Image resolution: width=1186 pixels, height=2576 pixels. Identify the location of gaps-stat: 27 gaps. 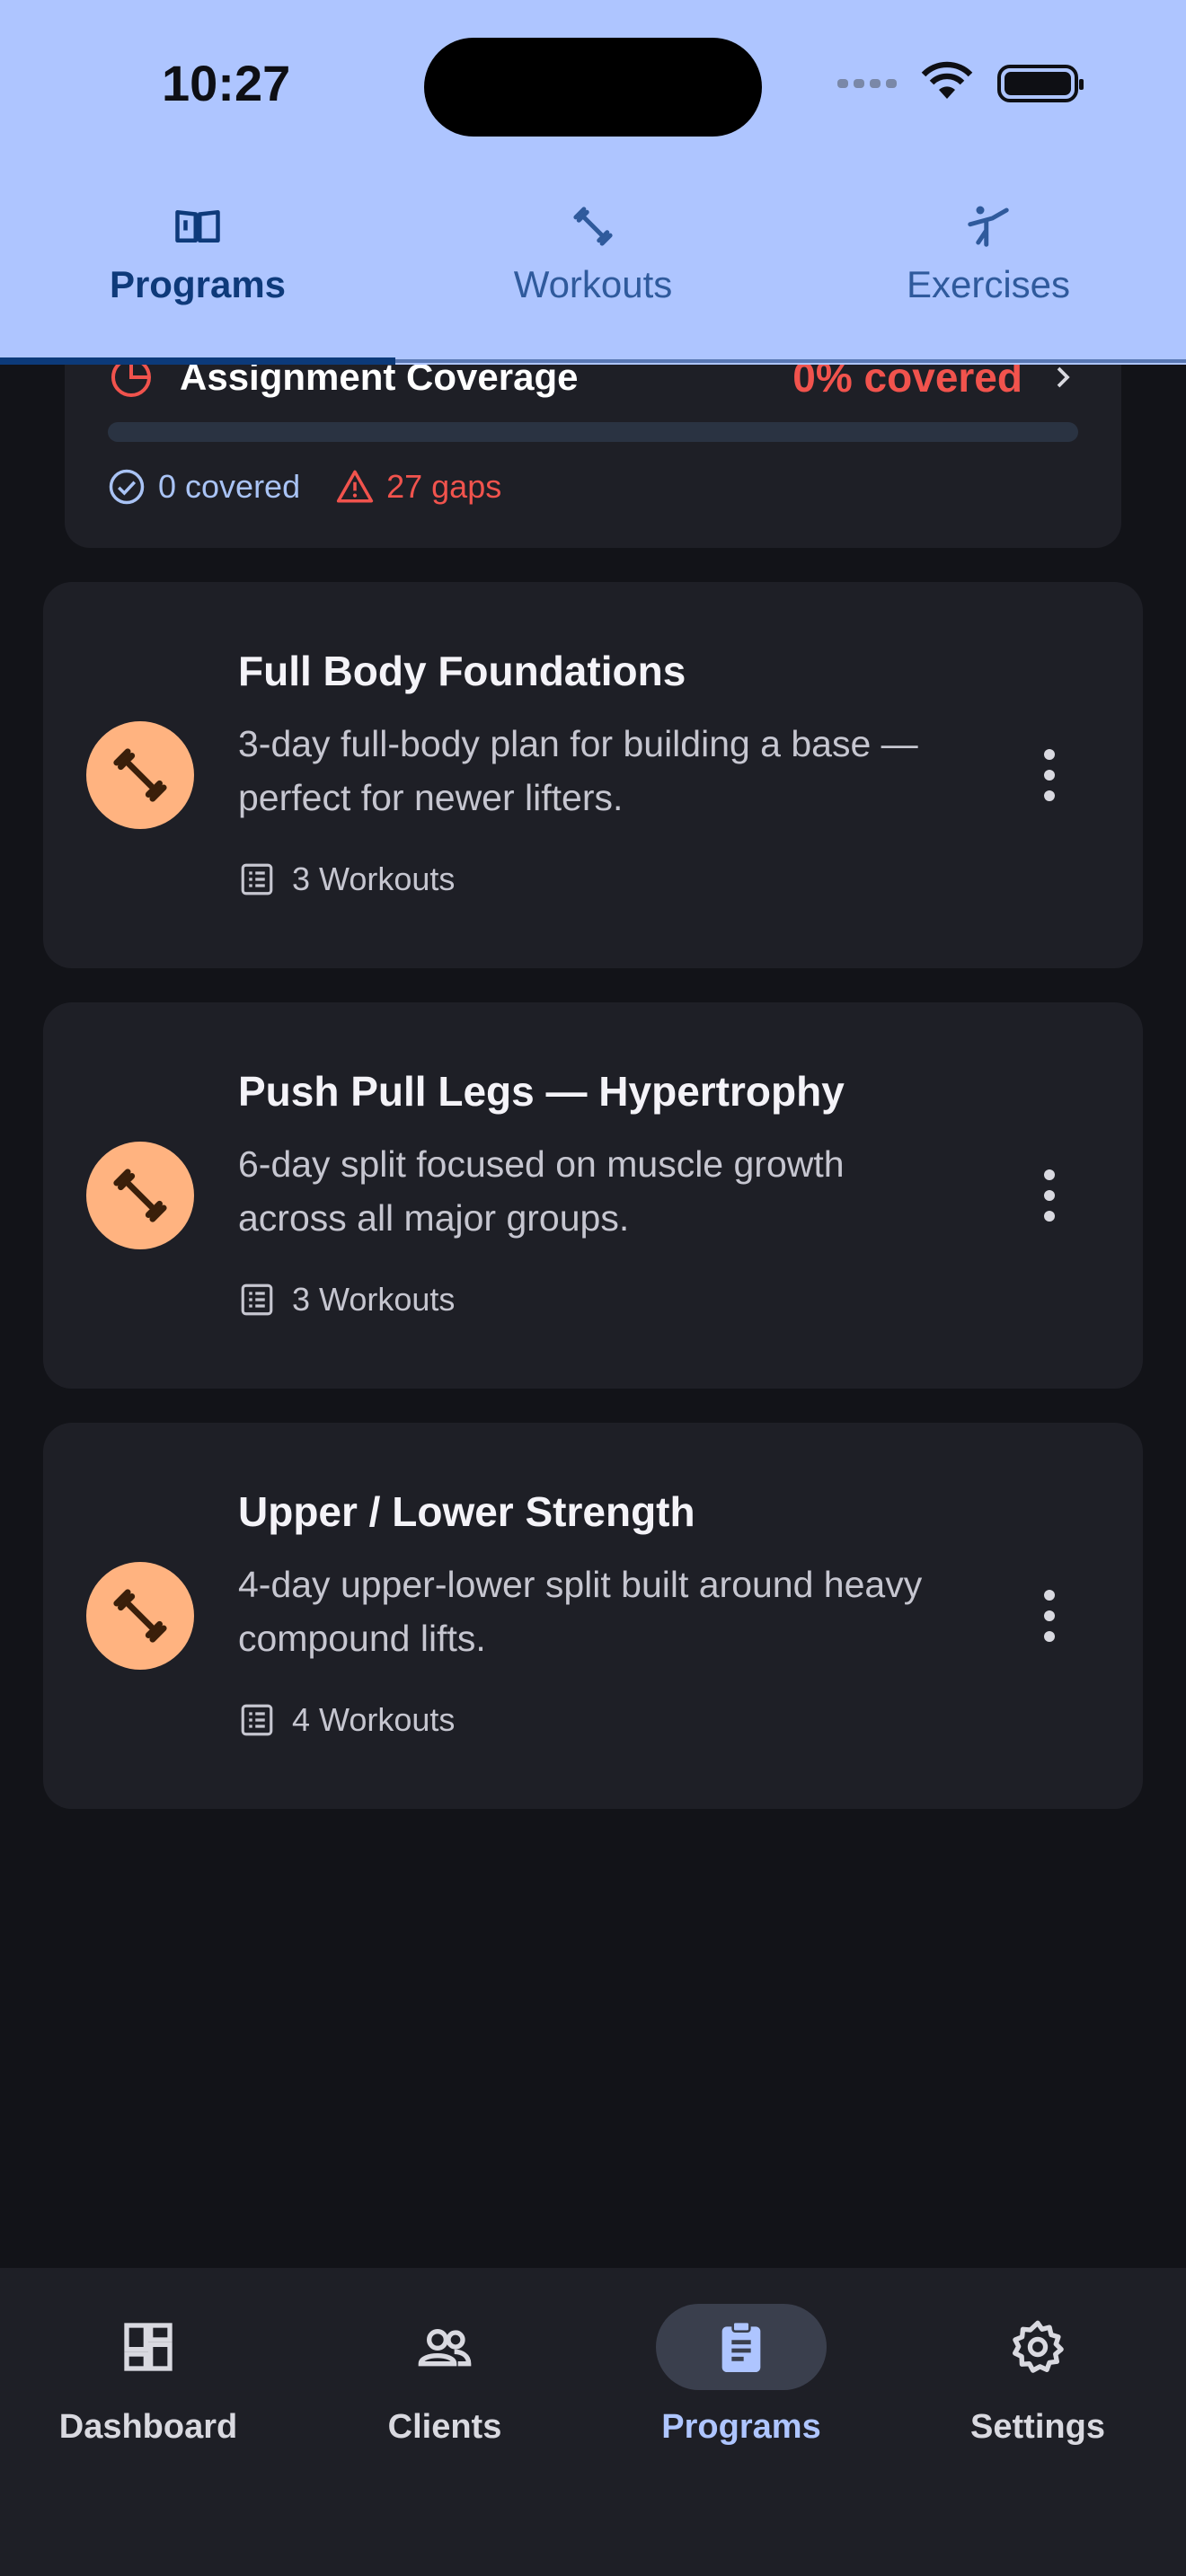
(418, 487).